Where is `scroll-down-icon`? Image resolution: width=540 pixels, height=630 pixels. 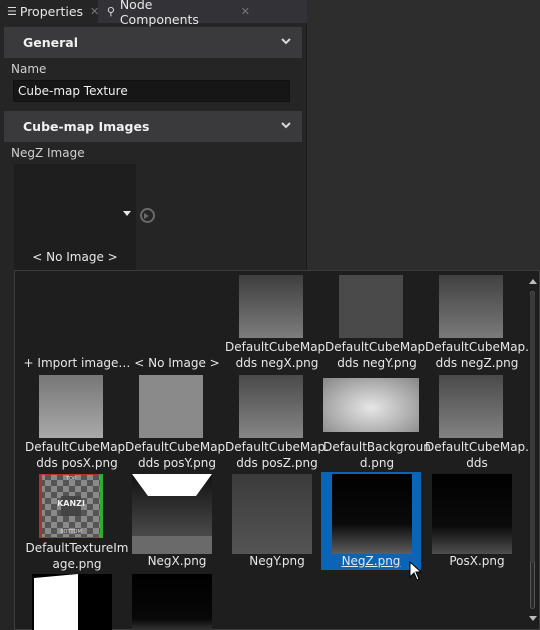 scroll-down-icon is located at coordinates (533, 618).